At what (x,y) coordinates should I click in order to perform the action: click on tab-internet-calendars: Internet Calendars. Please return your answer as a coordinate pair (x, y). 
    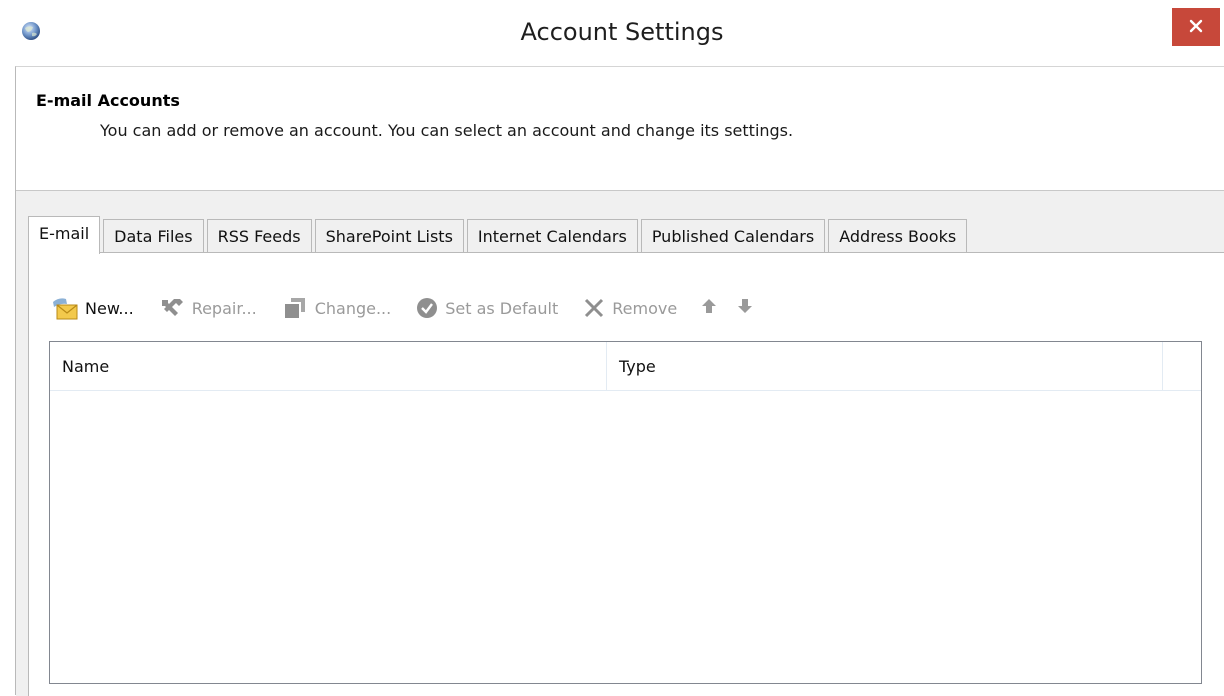
    Looking at the image, I should click on (552, 236).